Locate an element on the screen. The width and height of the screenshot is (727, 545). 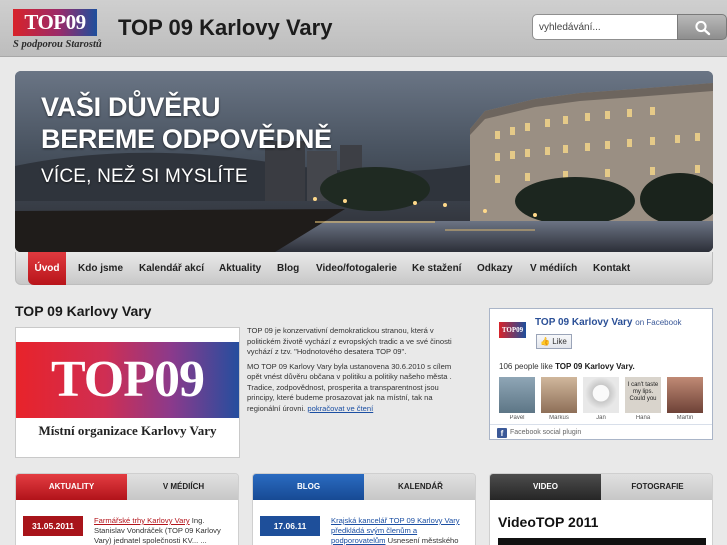
fan-avatar-caption: I can't taste my lips. Could you is located at coordinates (643, 392).